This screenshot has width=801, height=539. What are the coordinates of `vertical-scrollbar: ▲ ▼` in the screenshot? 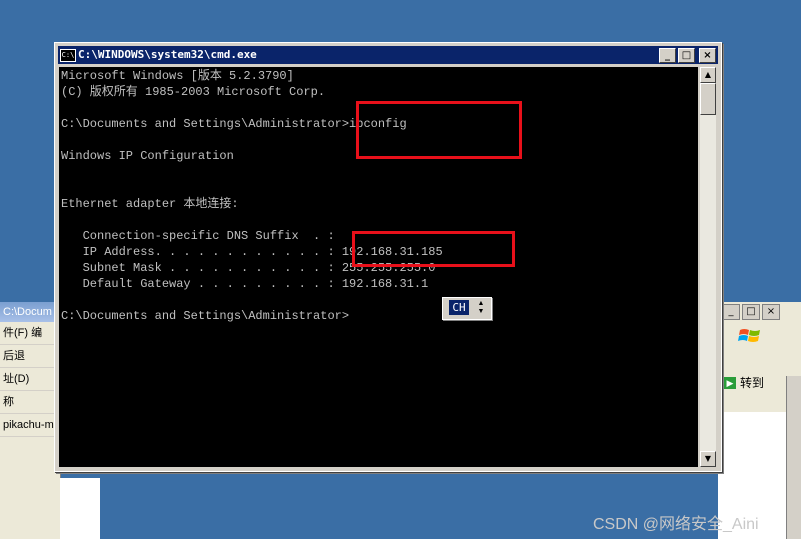 It's located at (708, 267).